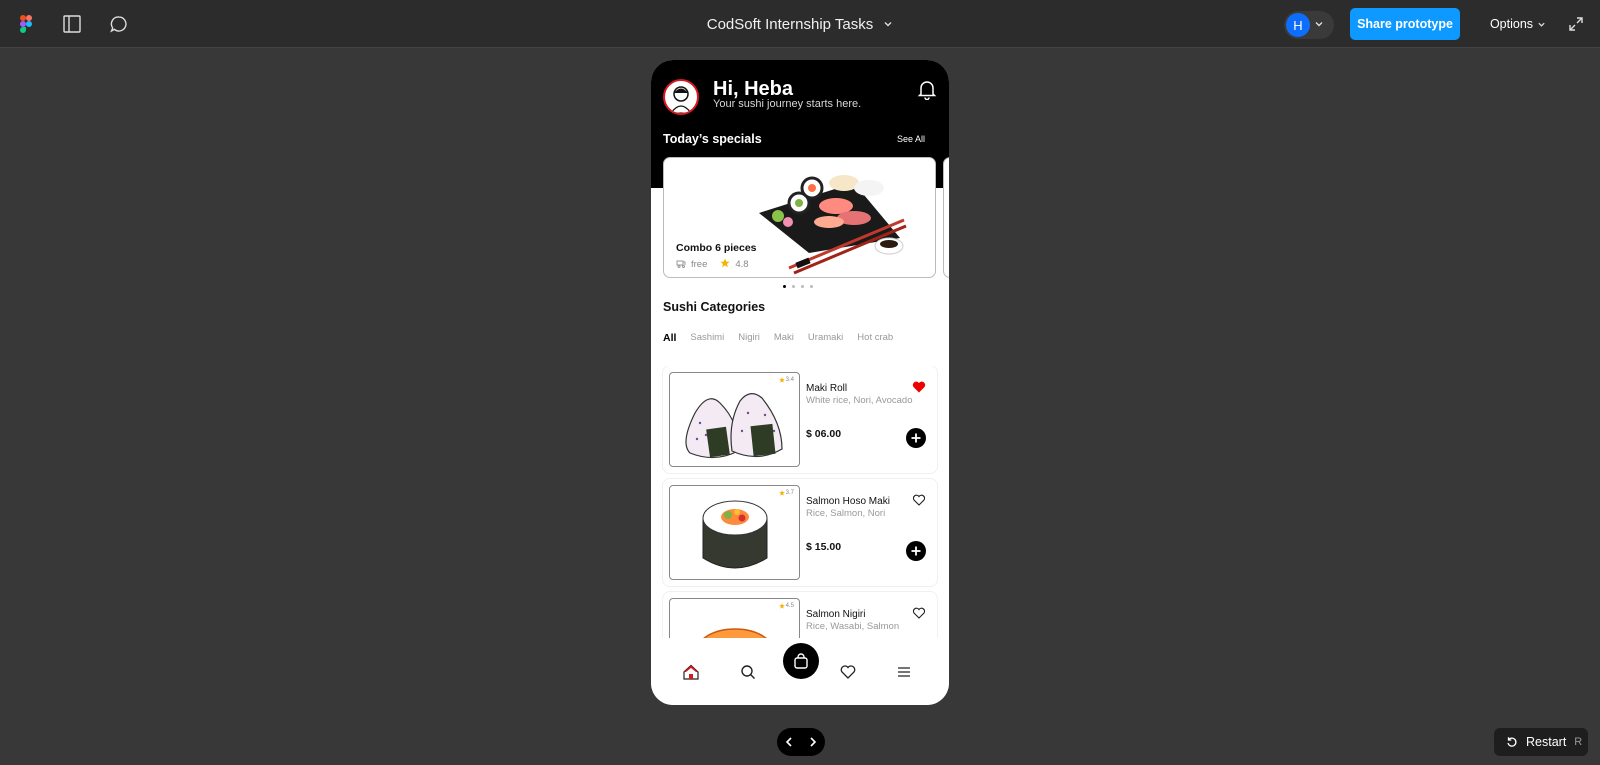  What do you see at coordinates (846, 513) in the screenshot?
I see `item-ingredients: Rice, Salmon, Nori` at bounding box center [846, 513].